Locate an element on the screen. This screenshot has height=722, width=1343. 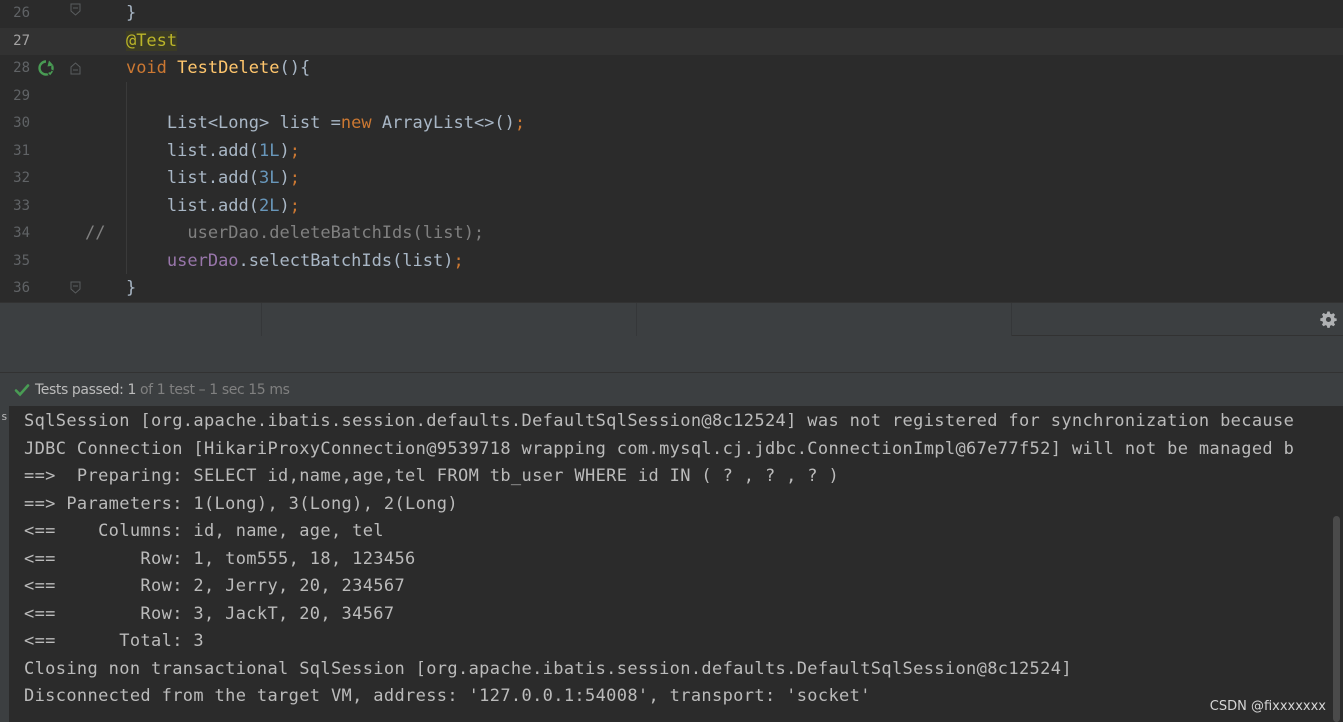
code-line: 27 @Test is located at coordinates (671, 41).